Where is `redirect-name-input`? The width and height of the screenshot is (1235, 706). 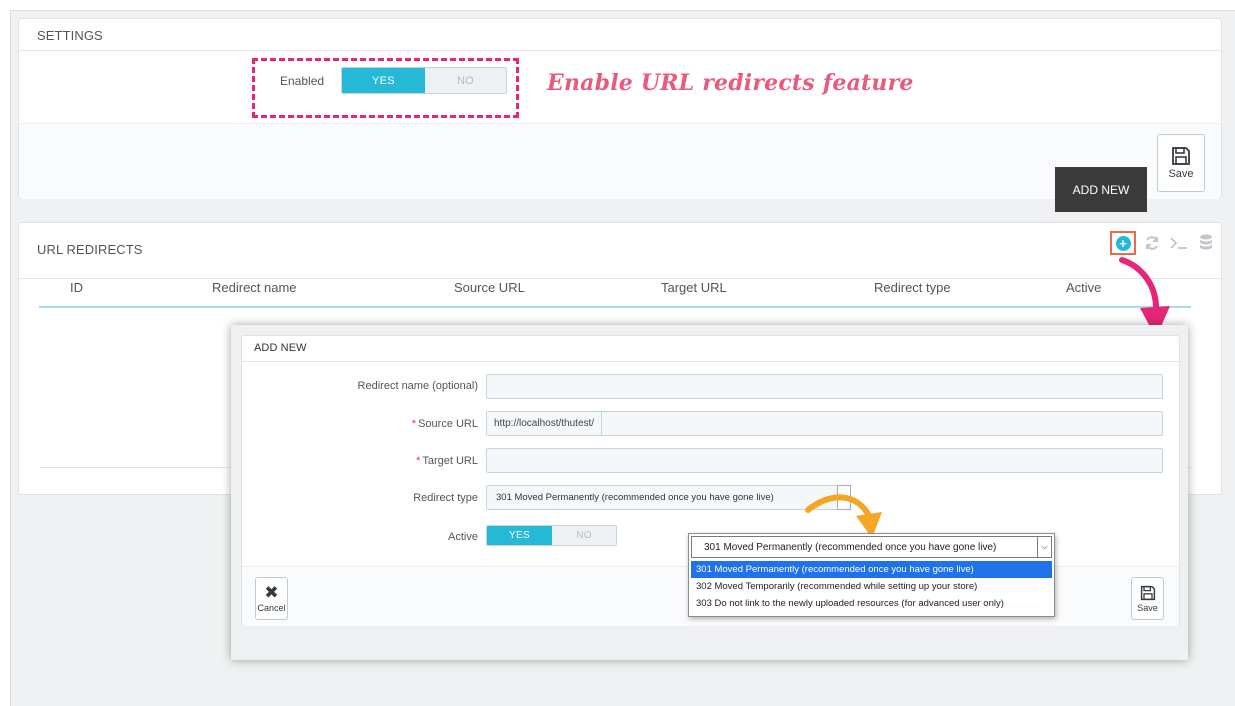
redirect-name-input is located at coordinates (824, 386).